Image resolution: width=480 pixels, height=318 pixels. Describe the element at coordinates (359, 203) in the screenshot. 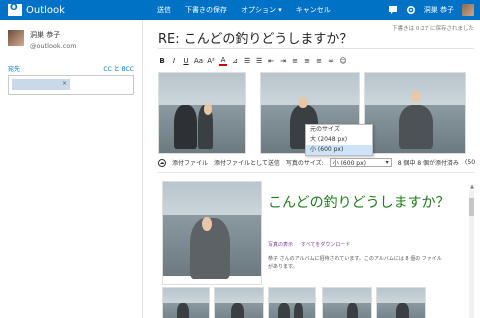

I see `album-title: こんどの釣りどうしますか？` at that location.